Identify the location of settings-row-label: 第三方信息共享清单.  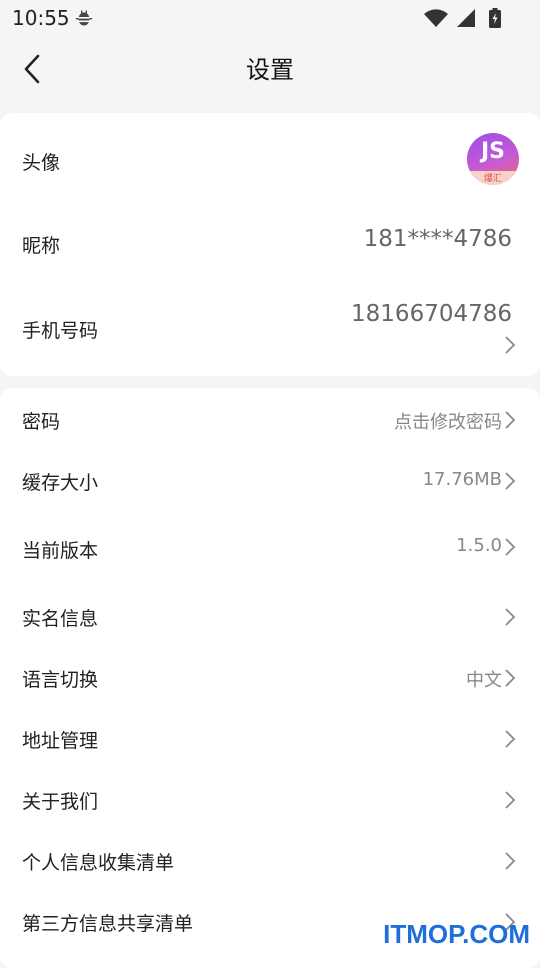
(108, 924).